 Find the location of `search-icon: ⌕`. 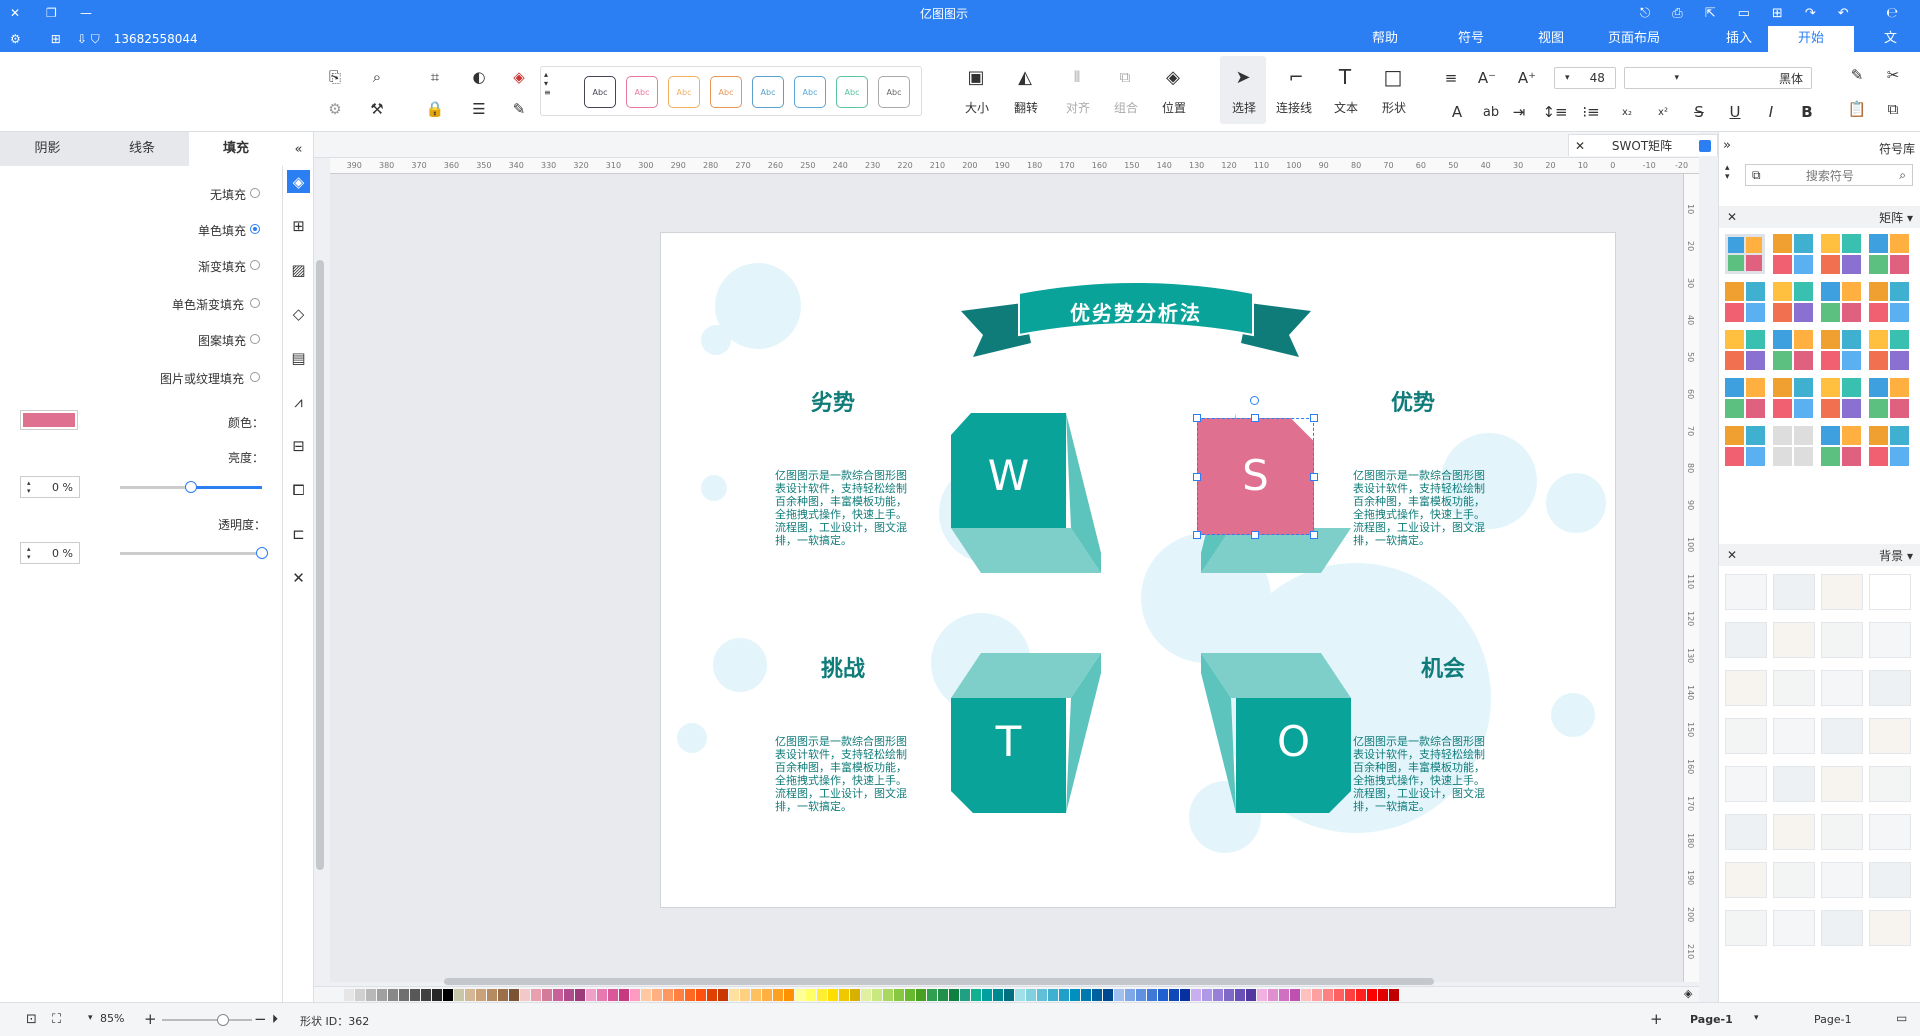

search-icon: ⌕ is located at coordinates (1902, 175).